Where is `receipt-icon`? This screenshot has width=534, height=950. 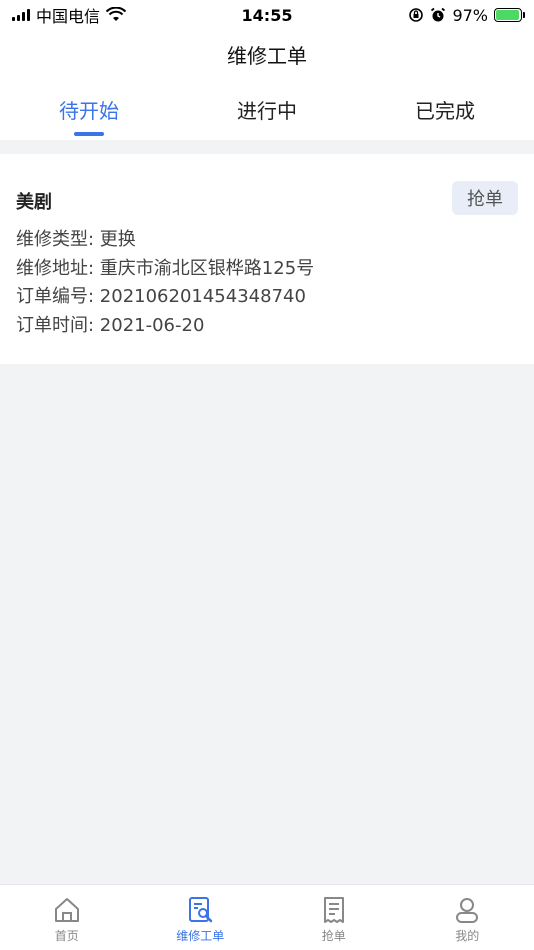 receipt-icon is located at coordinates (333, 910).